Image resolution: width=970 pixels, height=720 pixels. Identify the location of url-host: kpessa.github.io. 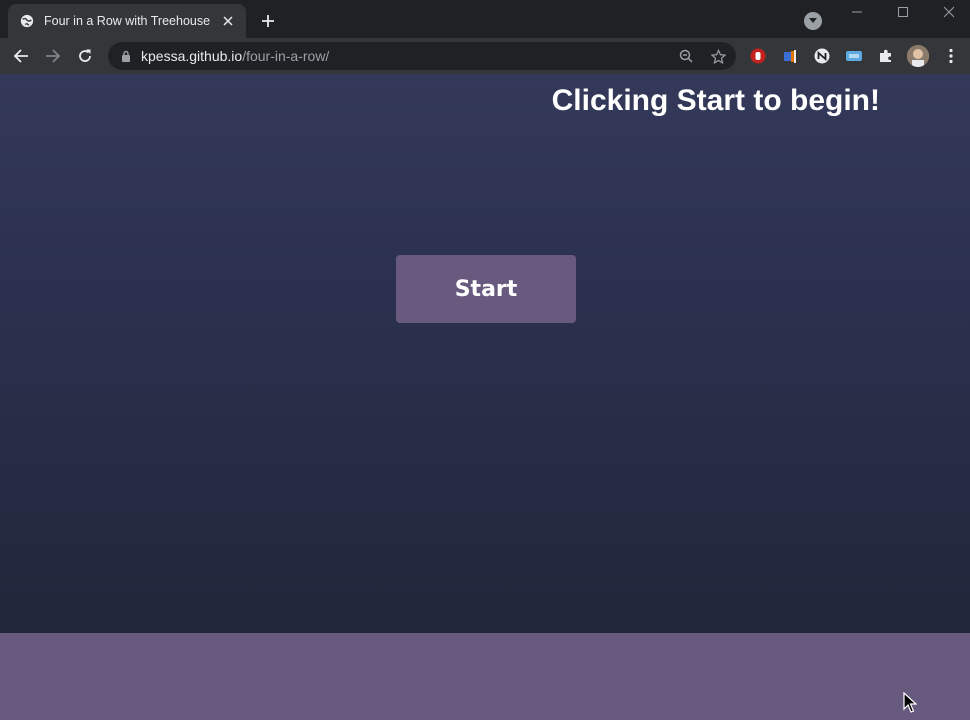
(192, 56).